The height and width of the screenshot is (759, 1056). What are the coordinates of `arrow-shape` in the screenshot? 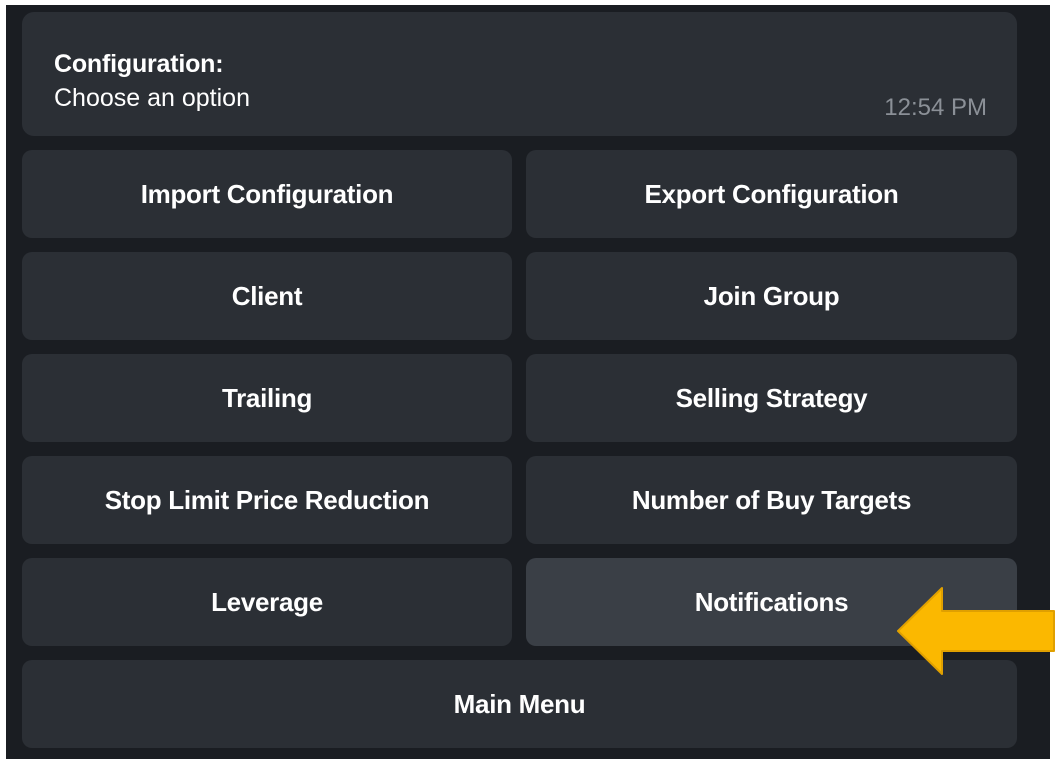 It's located at (976, 631).